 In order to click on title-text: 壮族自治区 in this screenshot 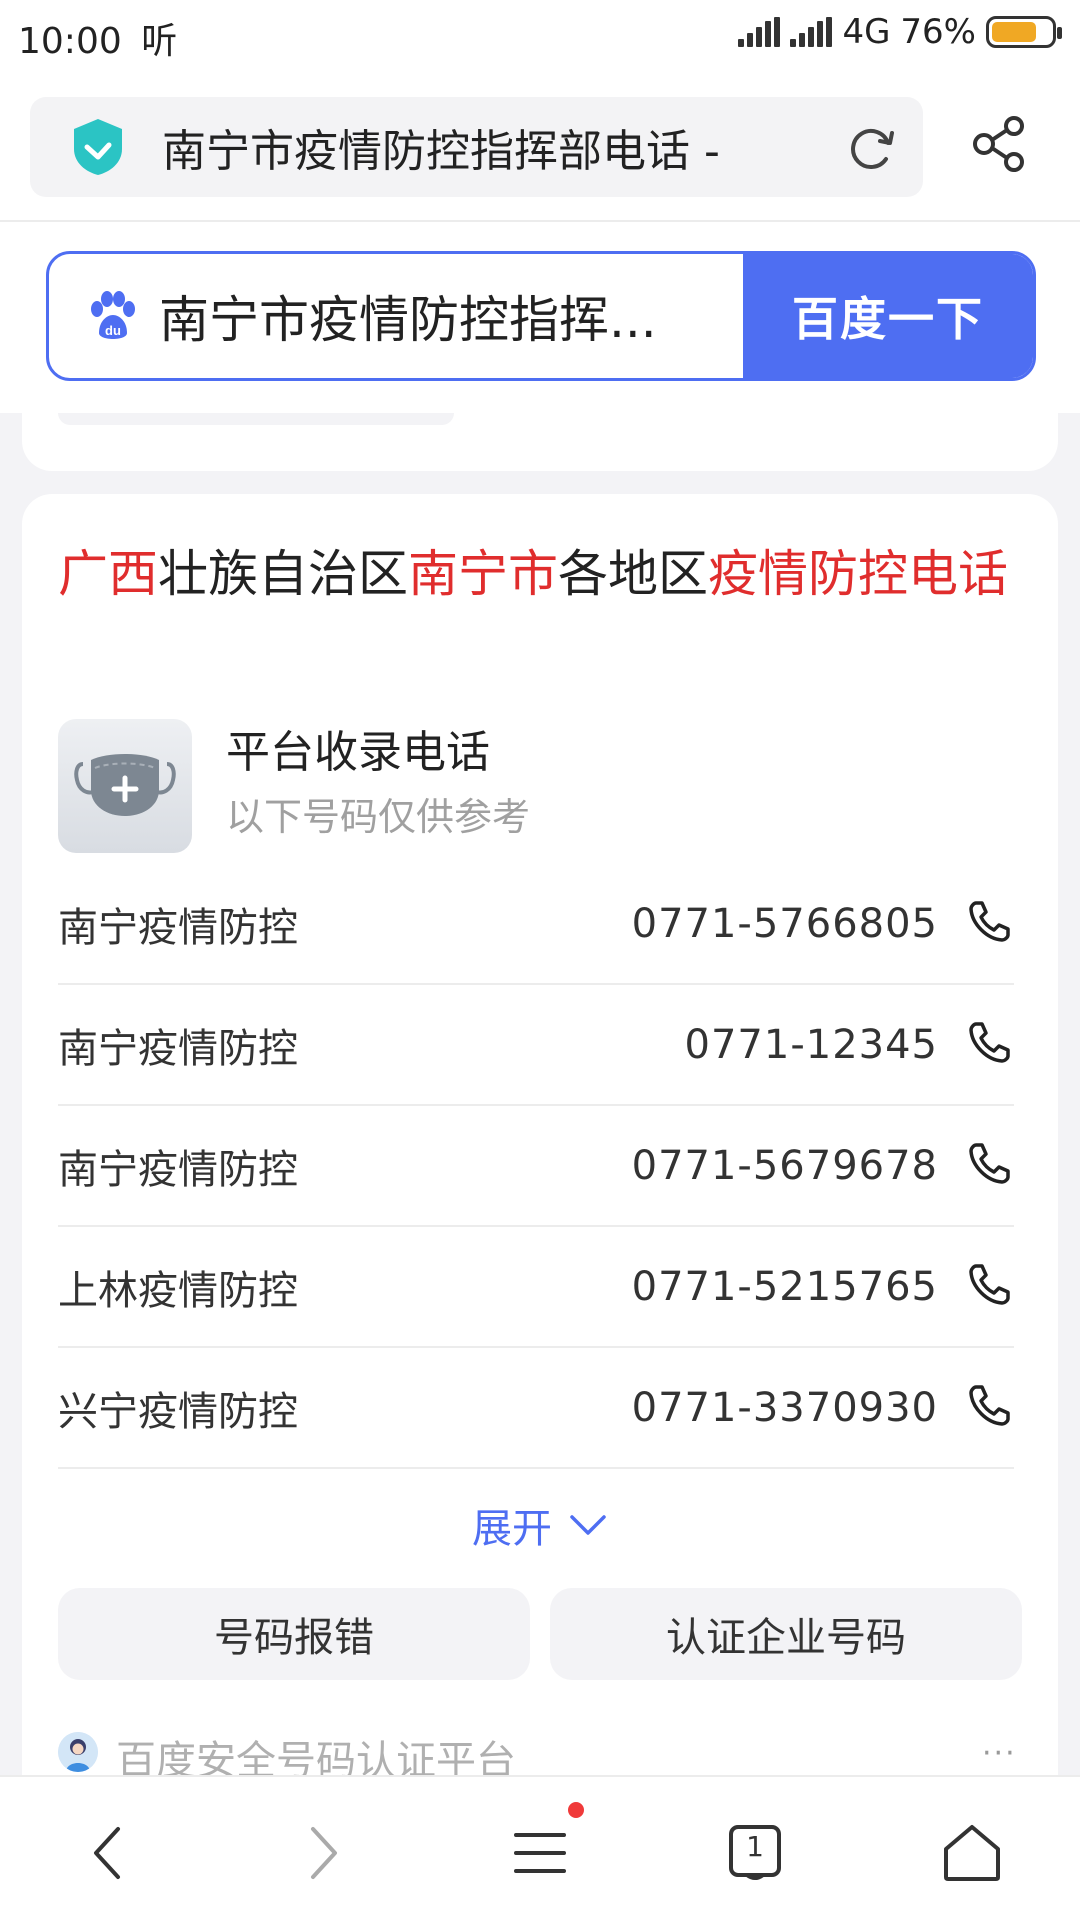, I will do `click(283, 574)`.